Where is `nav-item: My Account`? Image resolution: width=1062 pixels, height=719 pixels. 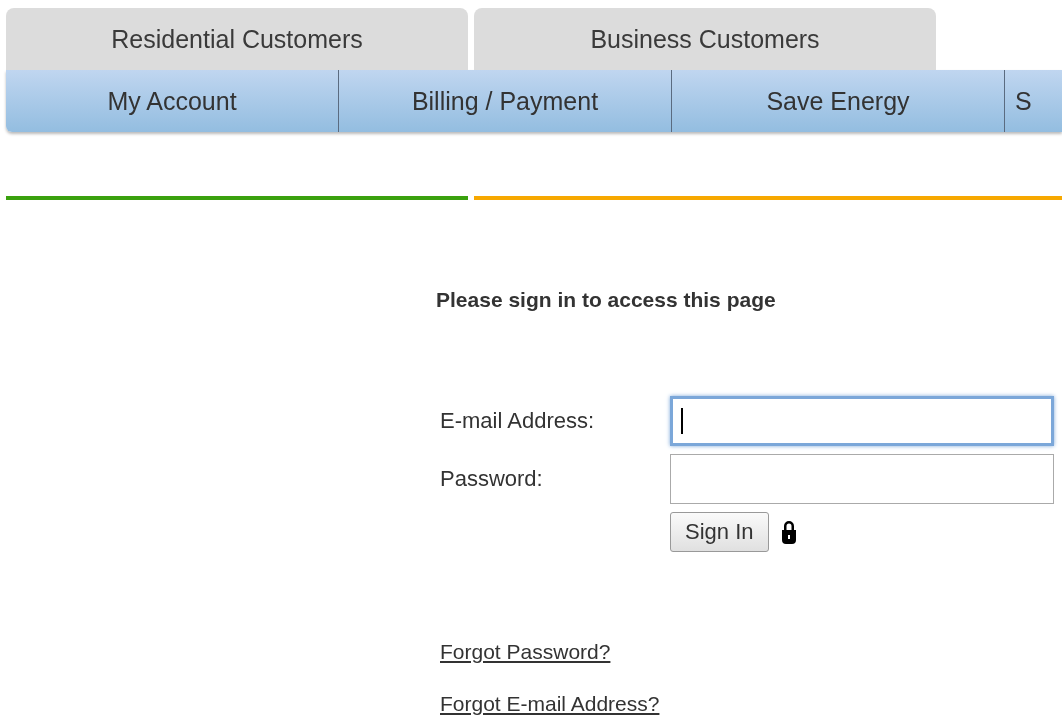
nav-item: My Account is located at coordinates (172, 101).